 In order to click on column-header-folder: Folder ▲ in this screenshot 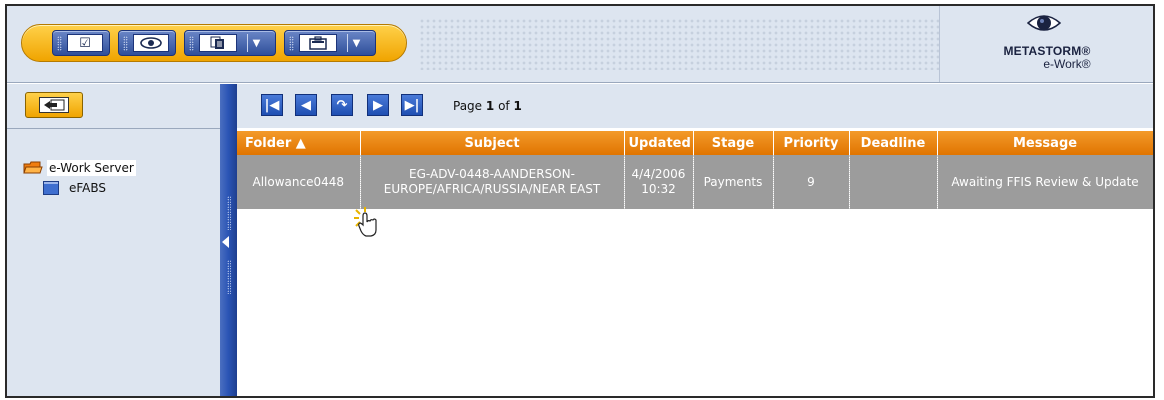, I will do `click(299, 143)`.